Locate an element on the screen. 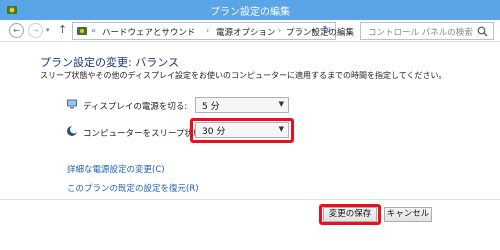  up-arrow-icon: ↑ is located at coordinates (62, 29).